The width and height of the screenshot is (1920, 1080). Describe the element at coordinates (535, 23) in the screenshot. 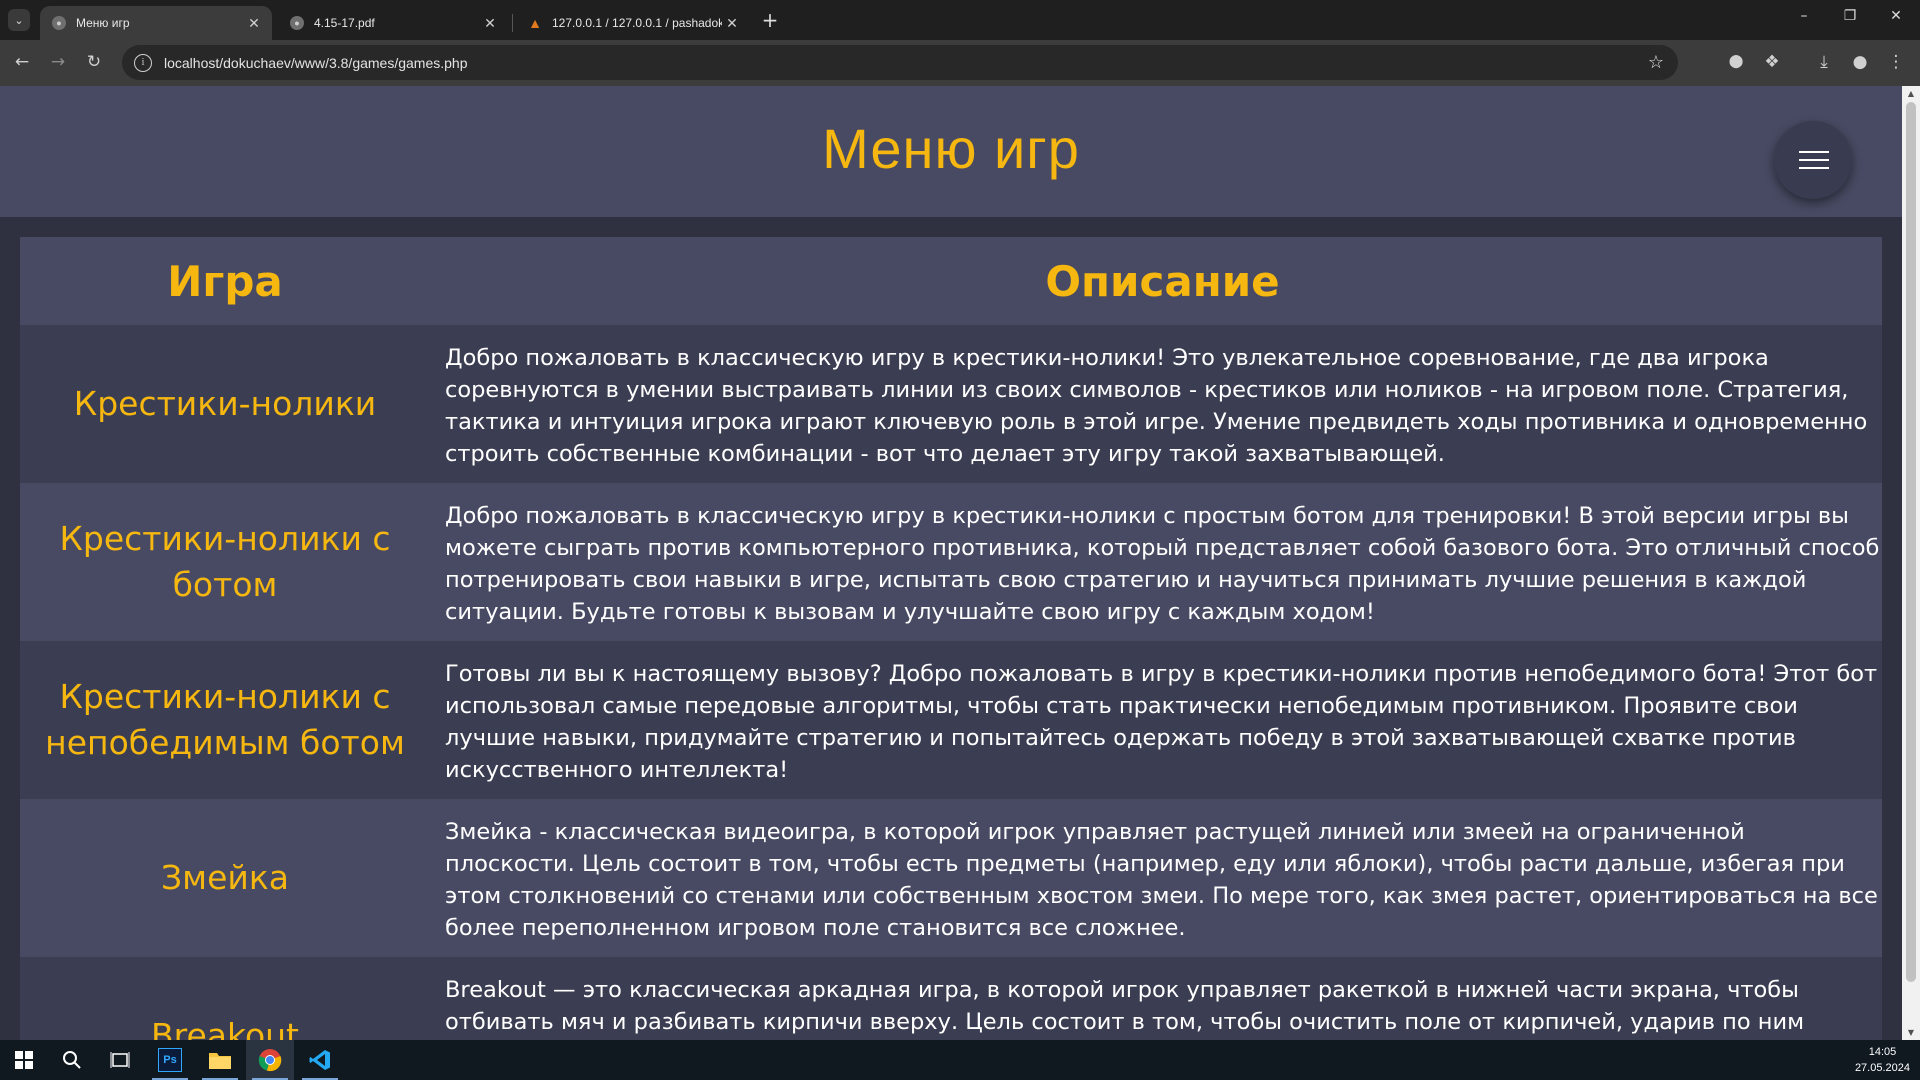

I see `phpmyadmin-icon: ▲` at that location.